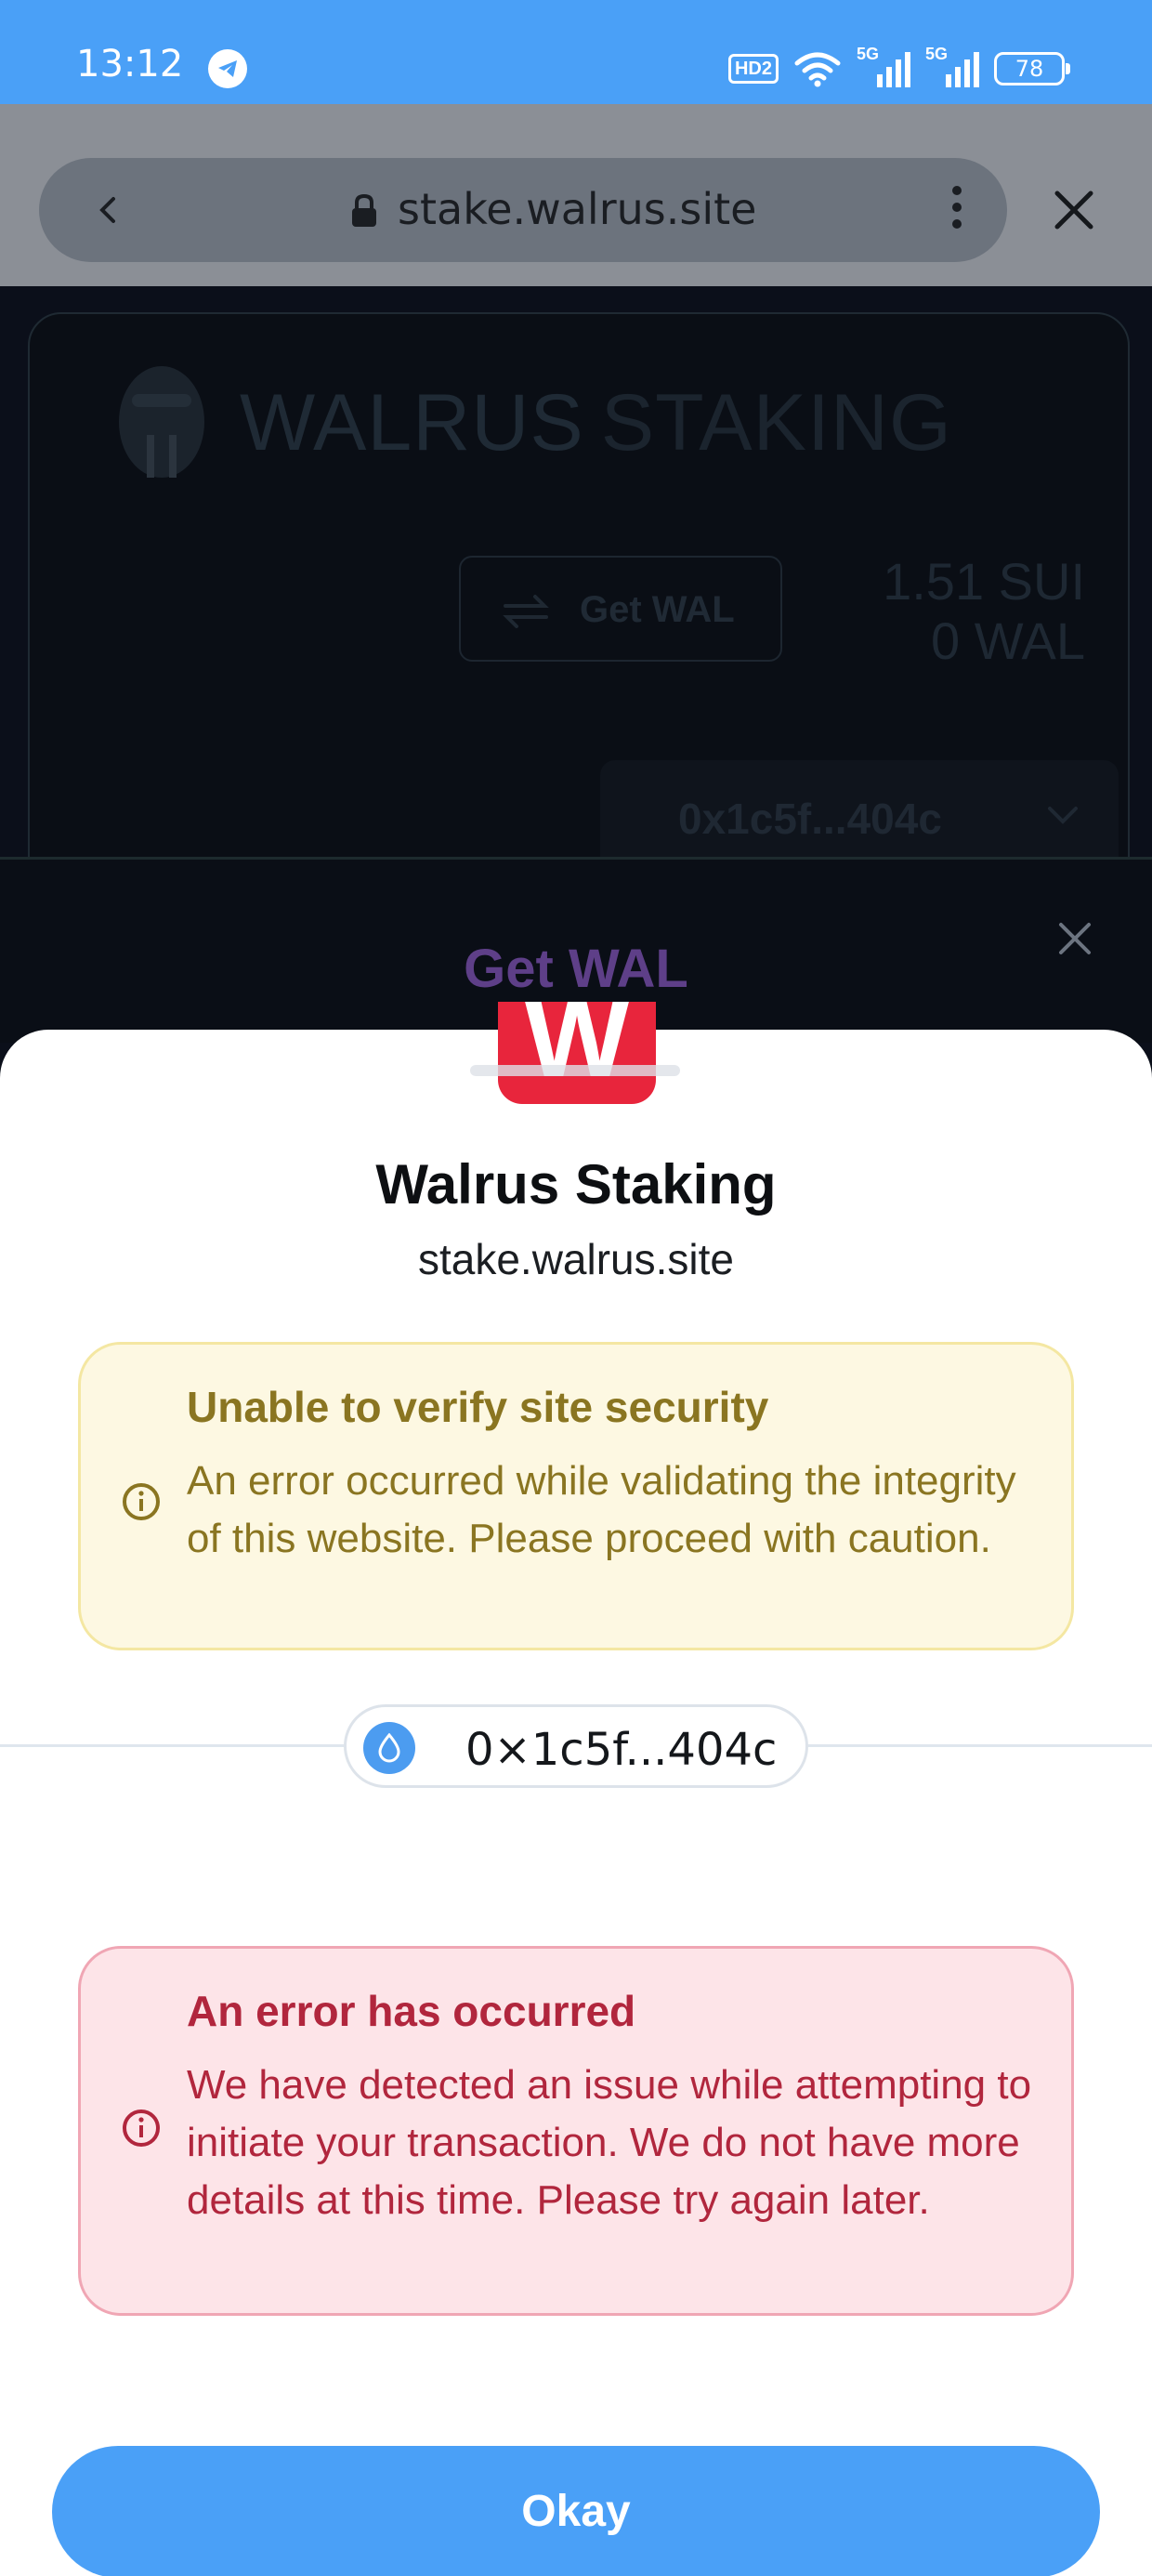 The height and width of the screenshot is (2576, 1152). Describe the element at coordinates (411, 2011) in the screenshot. I see `error-title: An error has occurred` at that location.